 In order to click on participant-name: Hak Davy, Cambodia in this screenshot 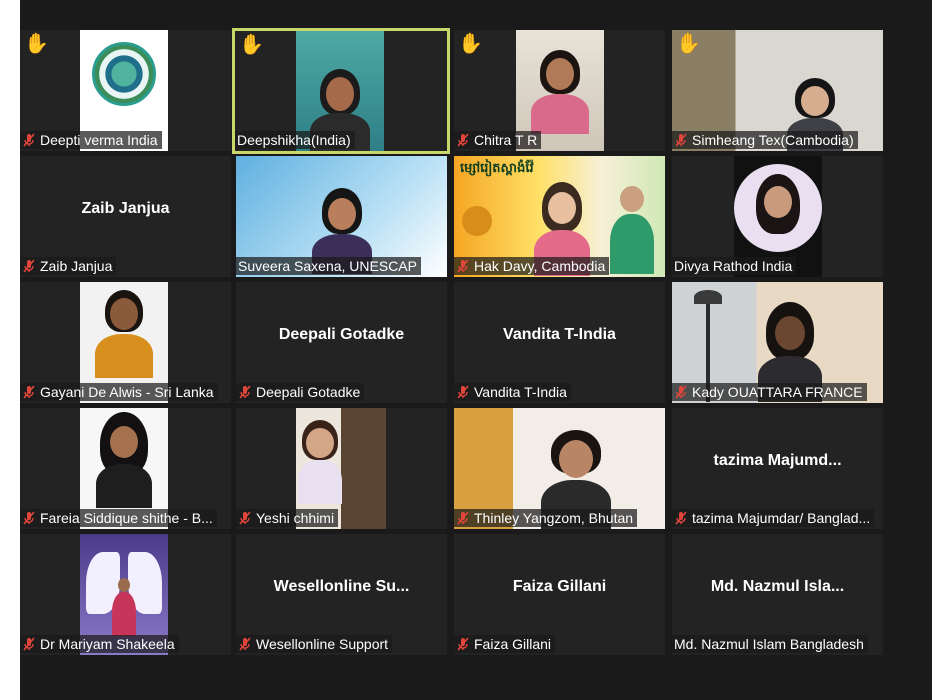, I will do `click(540, 266)`.